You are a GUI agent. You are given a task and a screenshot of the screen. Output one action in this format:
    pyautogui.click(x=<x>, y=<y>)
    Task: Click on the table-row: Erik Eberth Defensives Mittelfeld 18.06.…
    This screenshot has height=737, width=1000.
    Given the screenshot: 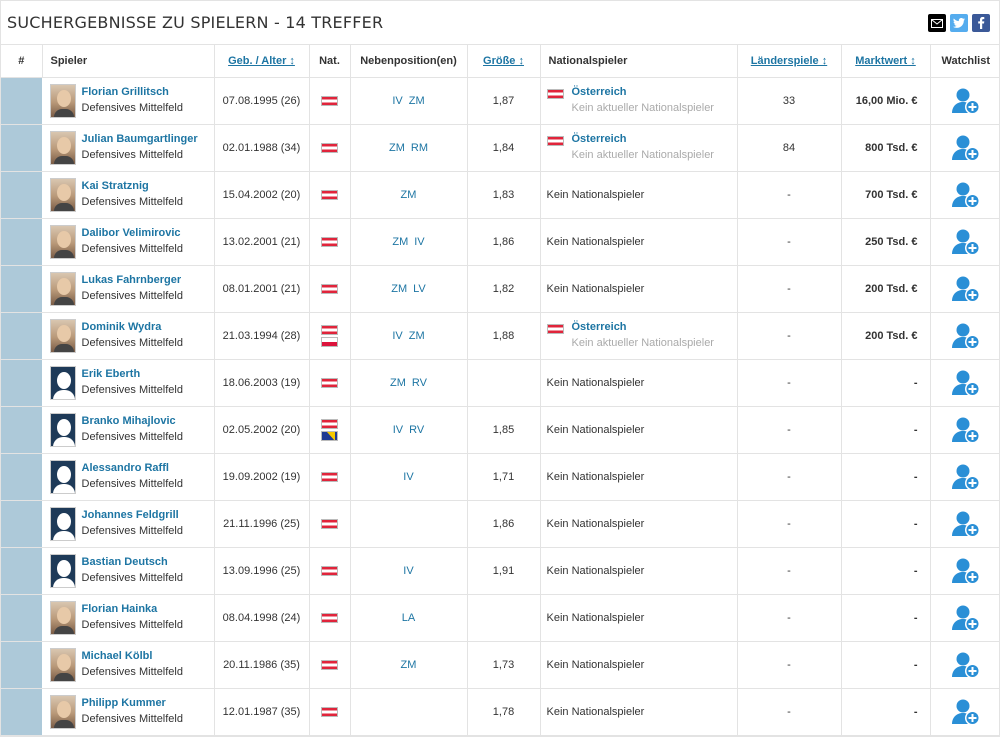 What is the action you would take?
    pyautogui.click(x=500, y=383)
    